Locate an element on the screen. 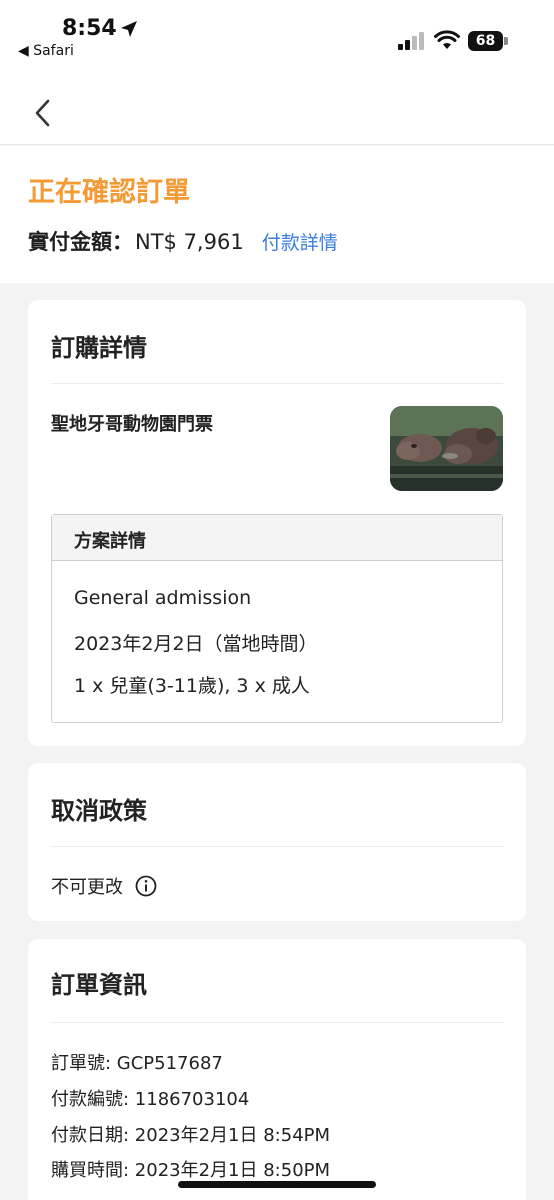  back-to-safari-link: ◀ Safari is located at coordinates (46, 51).